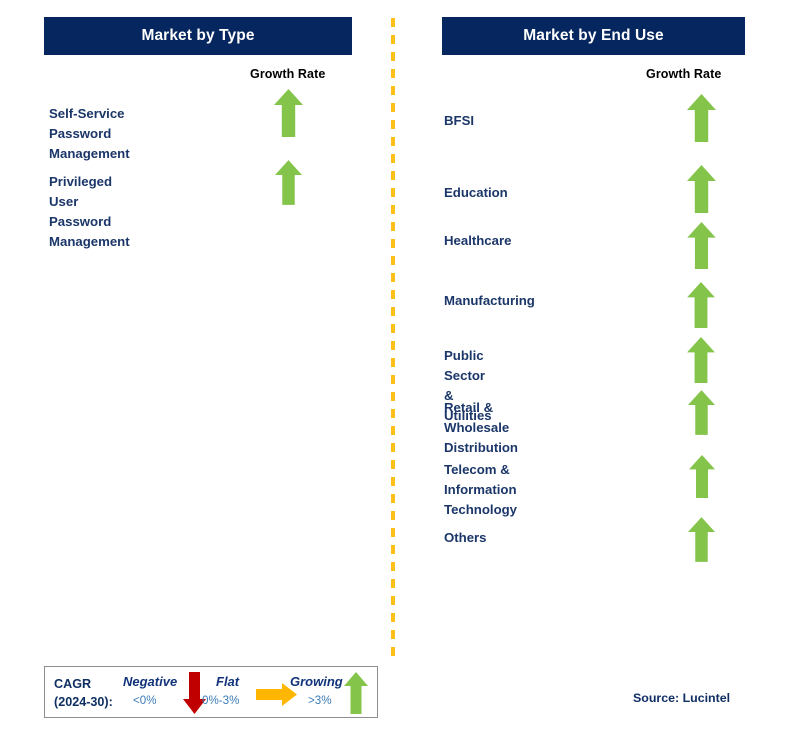 Image resolution: width=798 pixels, height=746 pixels. I want to click on panel-title: Market by Type, so click(198, 36).